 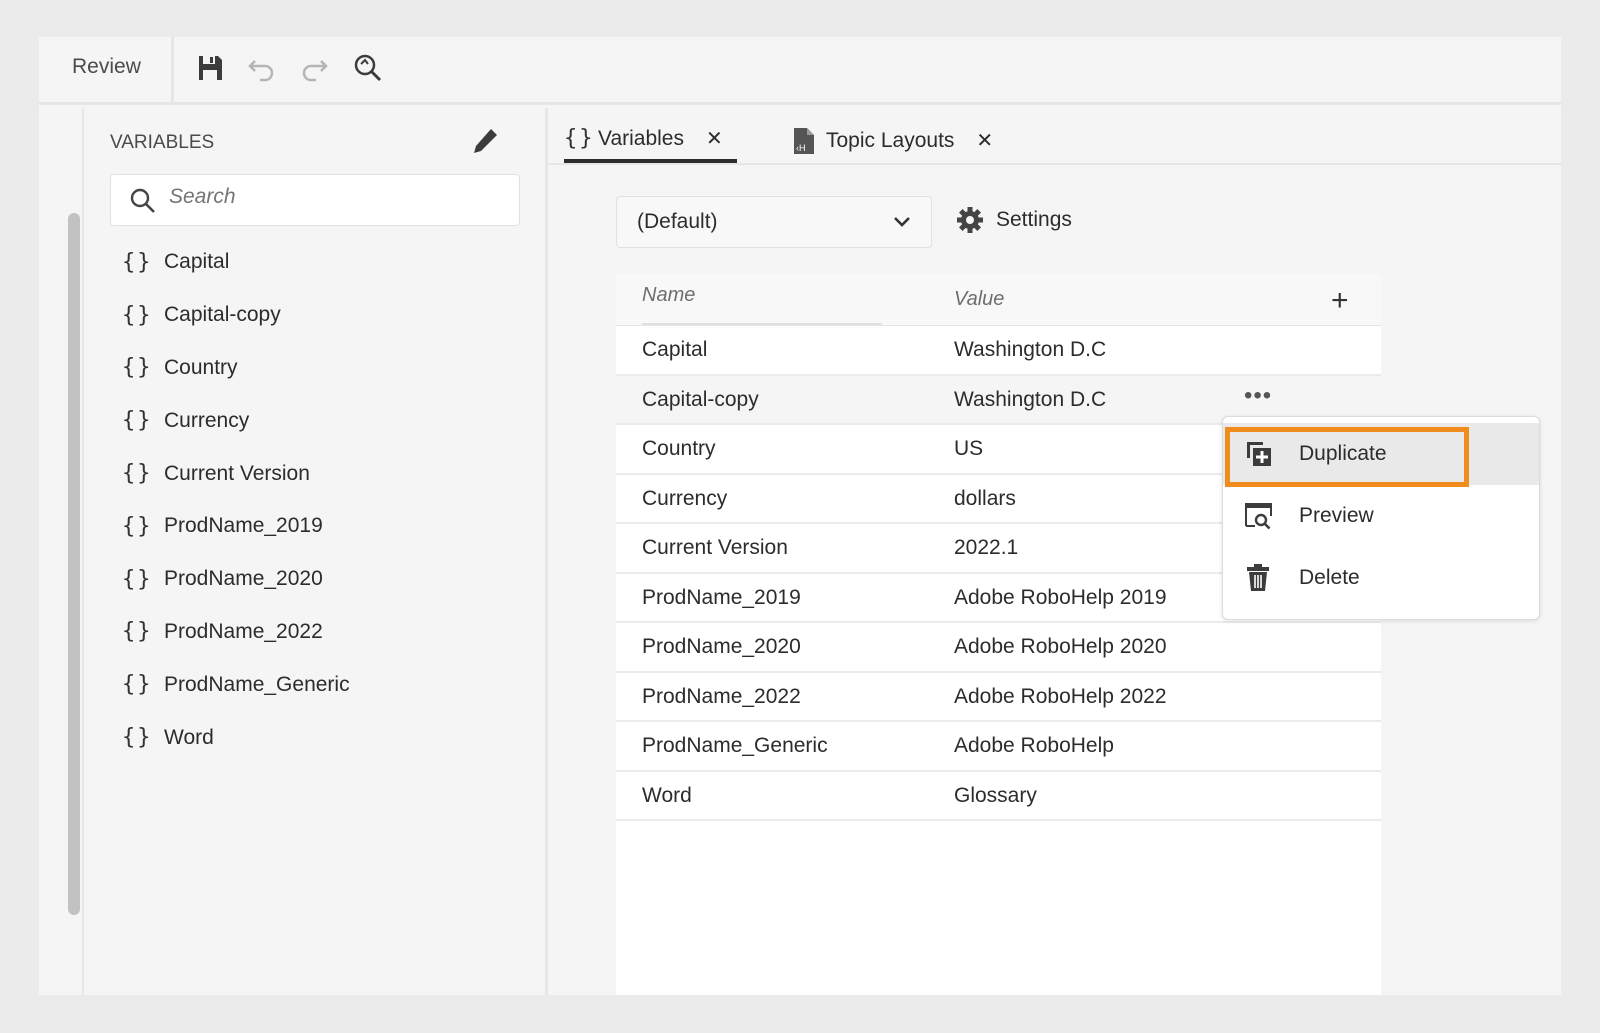 I want to click on sidebar-item-label: Current Version, so click(x=237, y=473).